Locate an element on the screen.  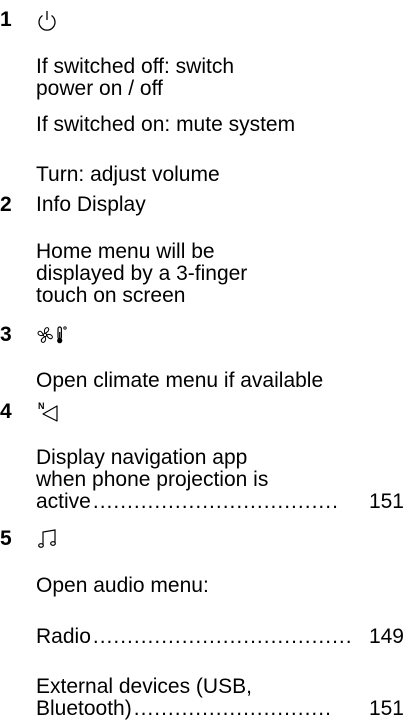
item-1-description-b: If switched on: mute system is located at coordinates (206, 125).